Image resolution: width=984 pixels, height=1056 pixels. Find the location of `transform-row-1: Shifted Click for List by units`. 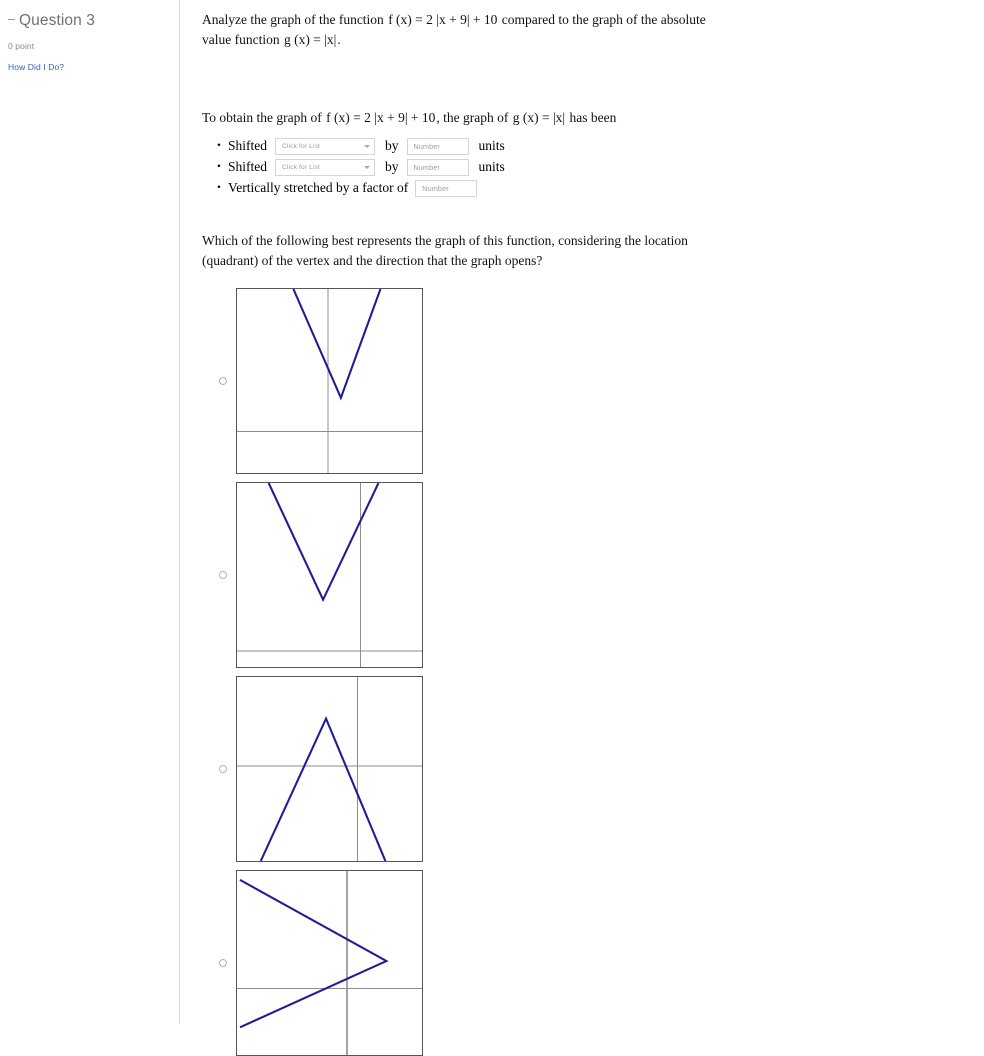

transform-row-1: Shifted Click for List by units is located at coordinates (606, 146).